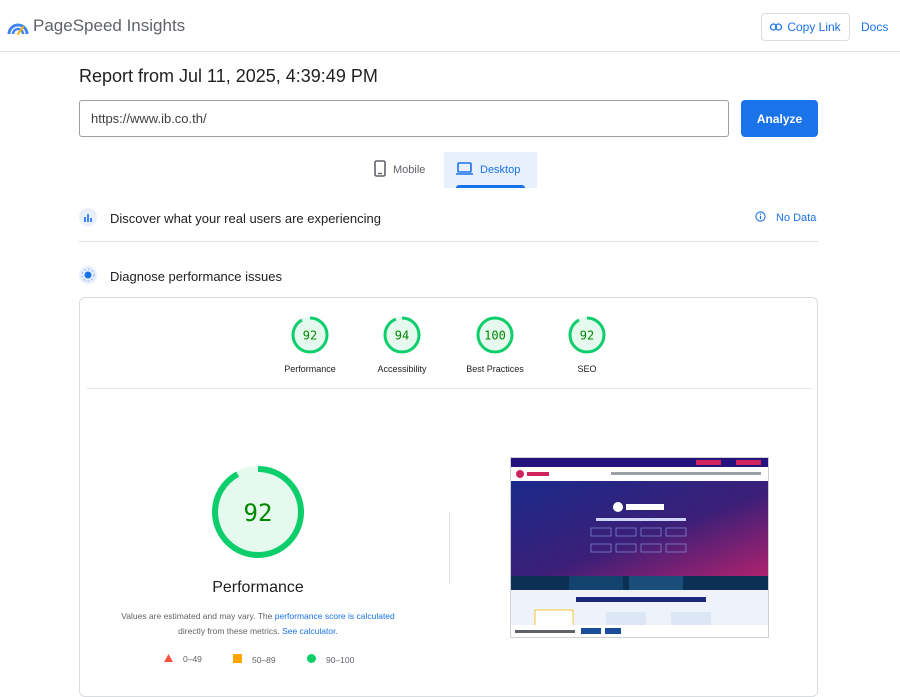 The width and height of the screenshot is (900, 697). What do you see at coordinates (198, 616) in the screenshot?
I see `note-prefix: Values are estimated and may vary. The` at bounding box center [198, 616].